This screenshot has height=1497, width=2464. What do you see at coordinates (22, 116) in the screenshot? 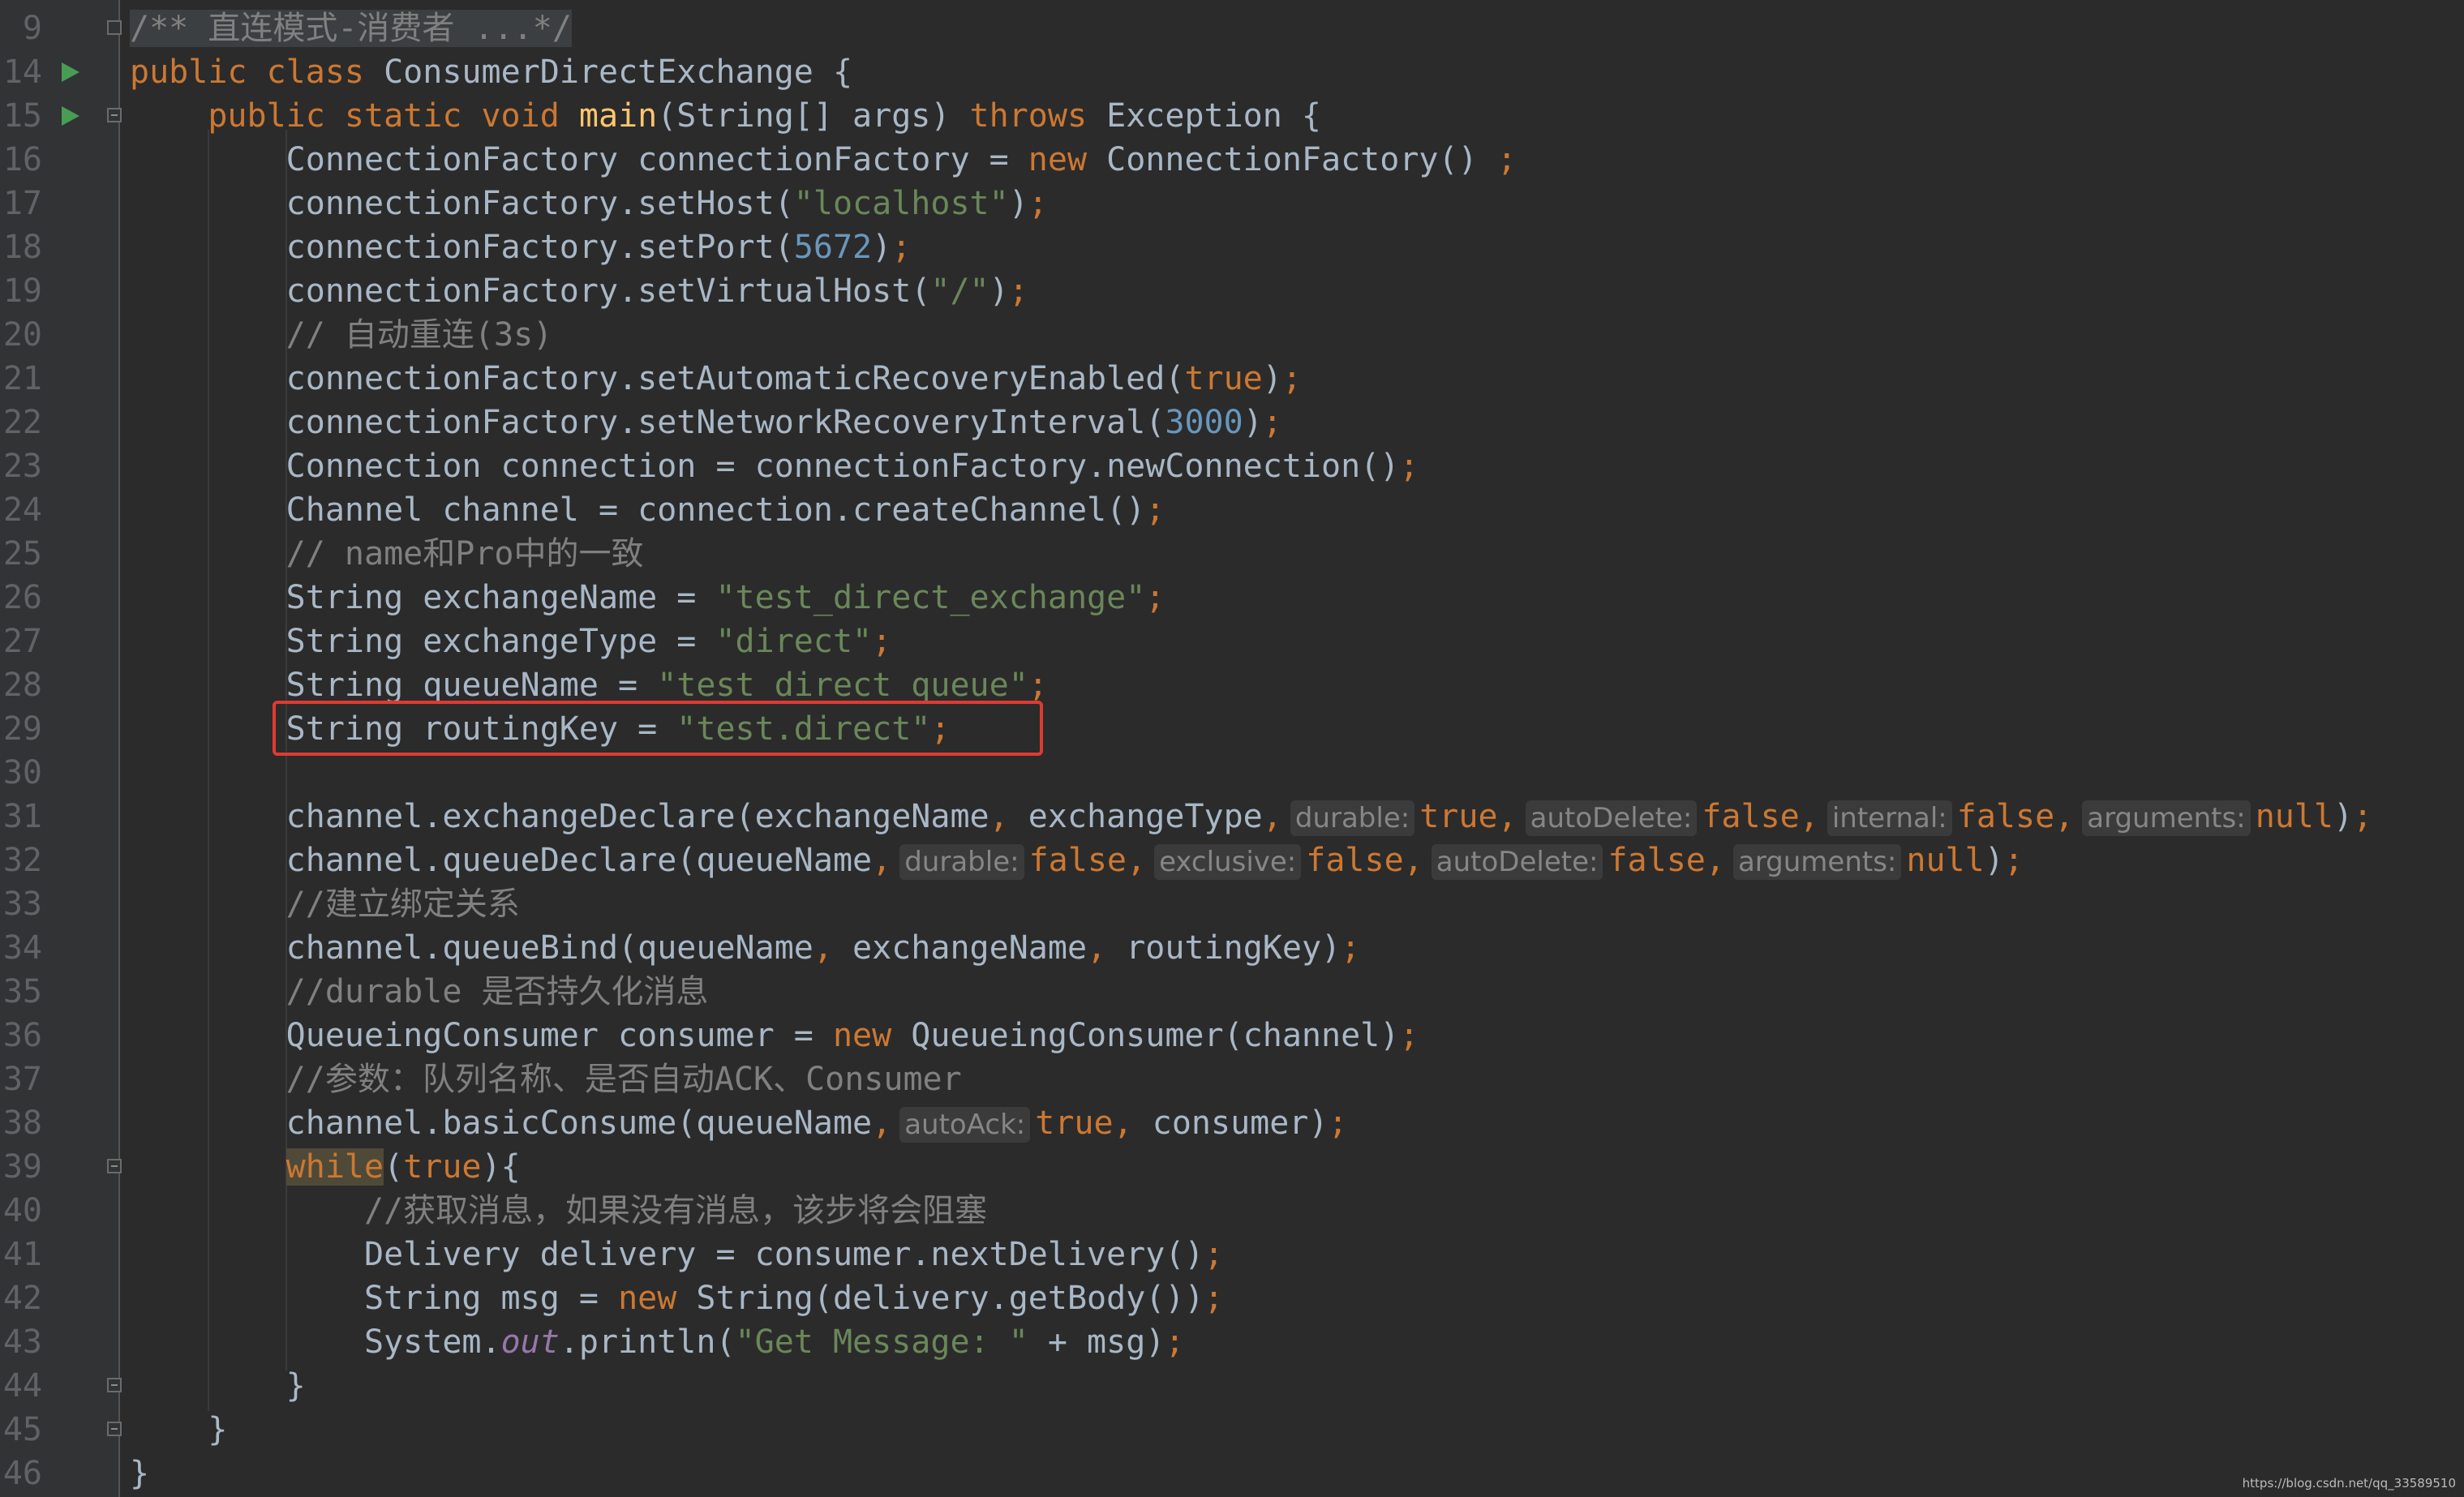
I see `line-number: 15` at bounding box center [22, 116].